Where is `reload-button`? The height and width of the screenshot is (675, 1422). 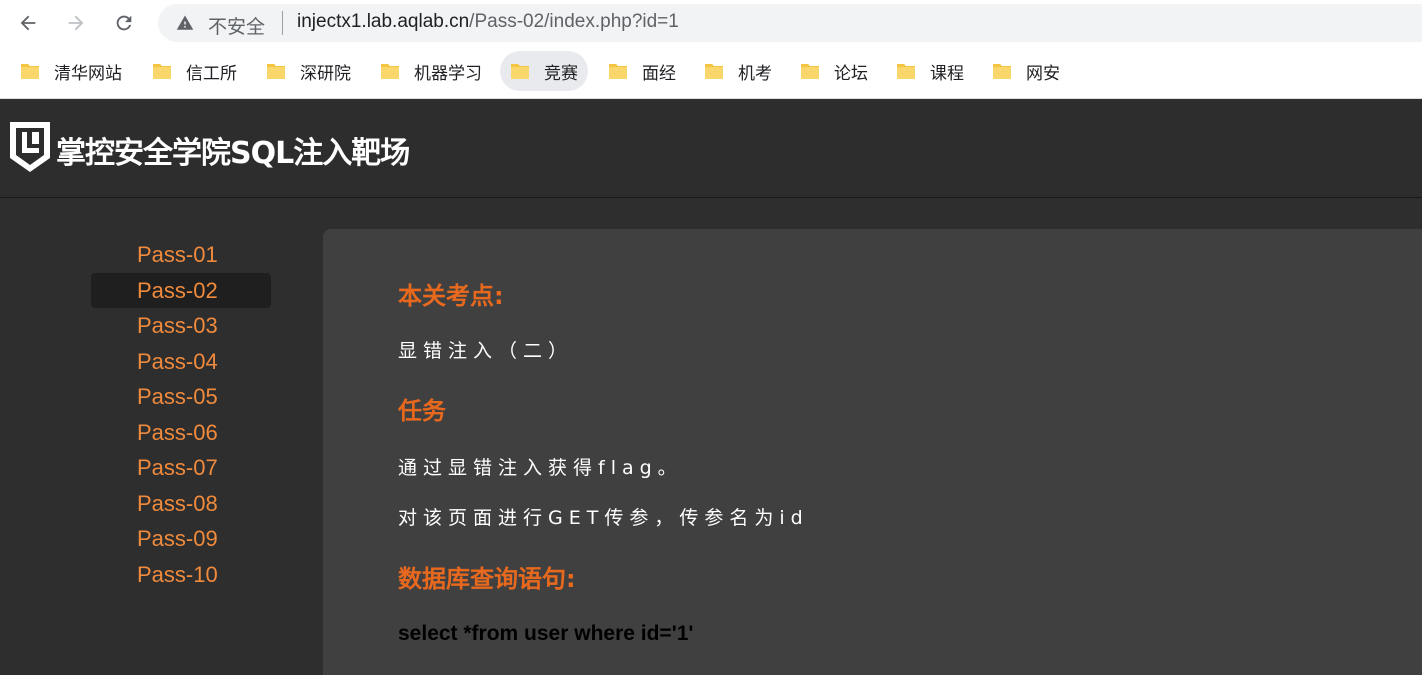 reload-button is located at coordinates (124, 23).